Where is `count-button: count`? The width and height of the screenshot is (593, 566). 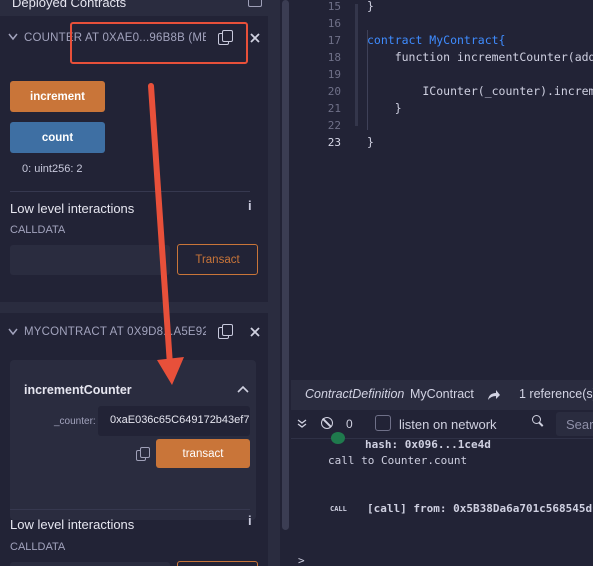
count-button: count is located at coordinates (57, 137).